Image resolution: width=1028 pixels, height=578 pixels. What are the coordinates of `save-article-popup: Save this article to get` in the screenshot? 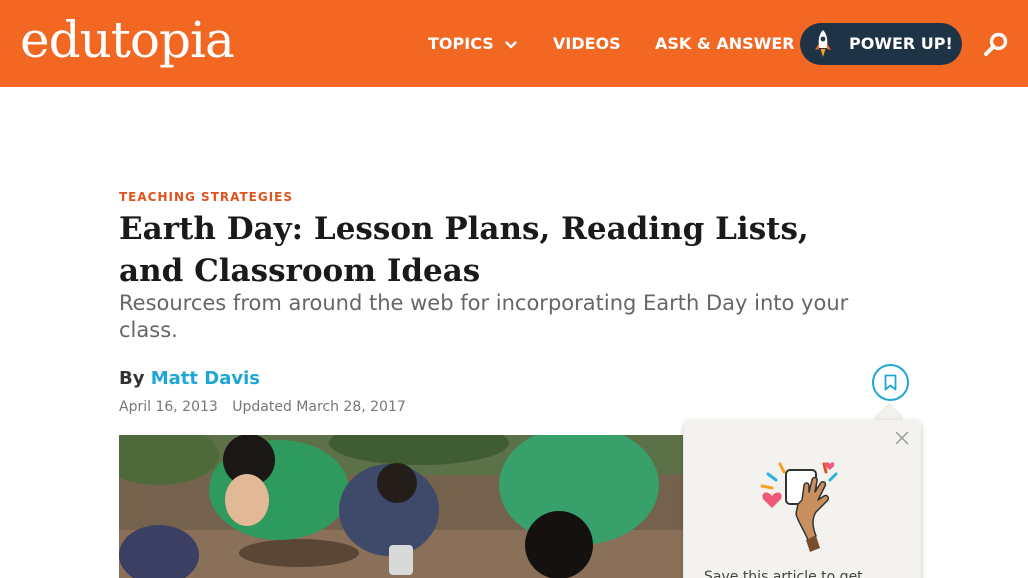 It's located at (802, 499).